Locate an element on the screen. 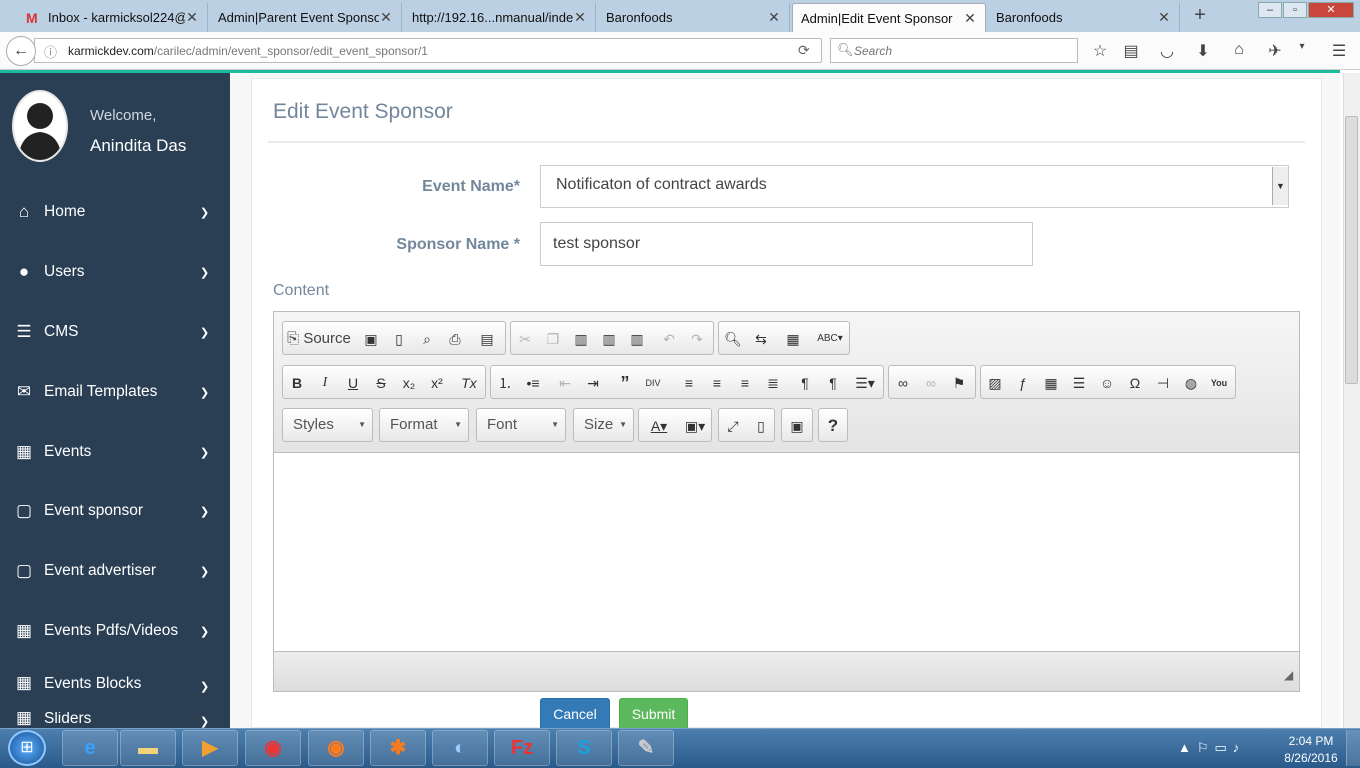 This screenshot has height=768, width=1360. system-tray-icons: ▲⚐▭♪ is located at coordinates (1211, 748).